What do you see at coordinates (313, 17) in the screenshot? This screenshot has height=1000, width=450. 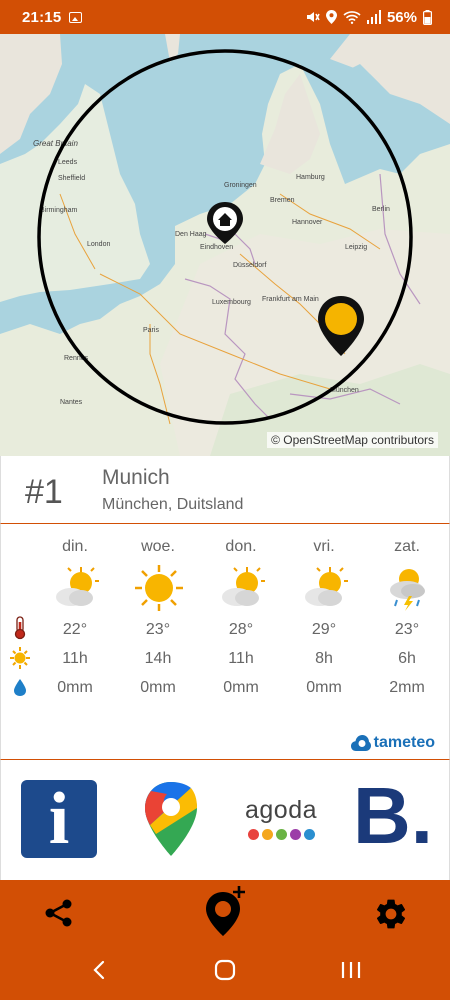 I see `mute-icon` at bounding box center [313, 17].